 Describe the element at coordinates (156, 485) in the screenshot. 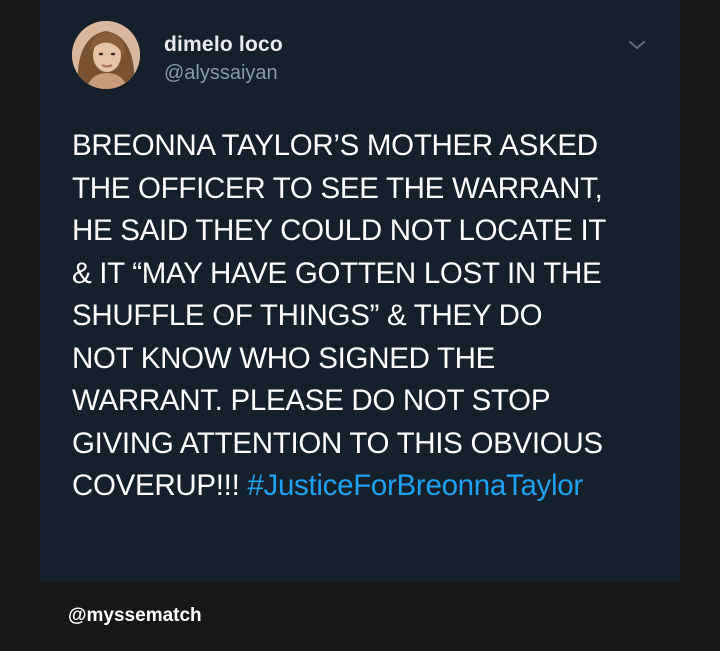

I see `tweet-text-ending: COVERUP!!!` at that location.